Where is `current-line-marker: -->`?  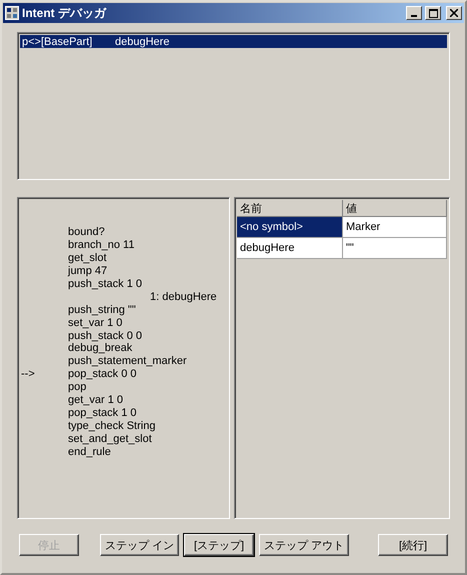 current-line-marker: --> is located at coordinates (28, 374).